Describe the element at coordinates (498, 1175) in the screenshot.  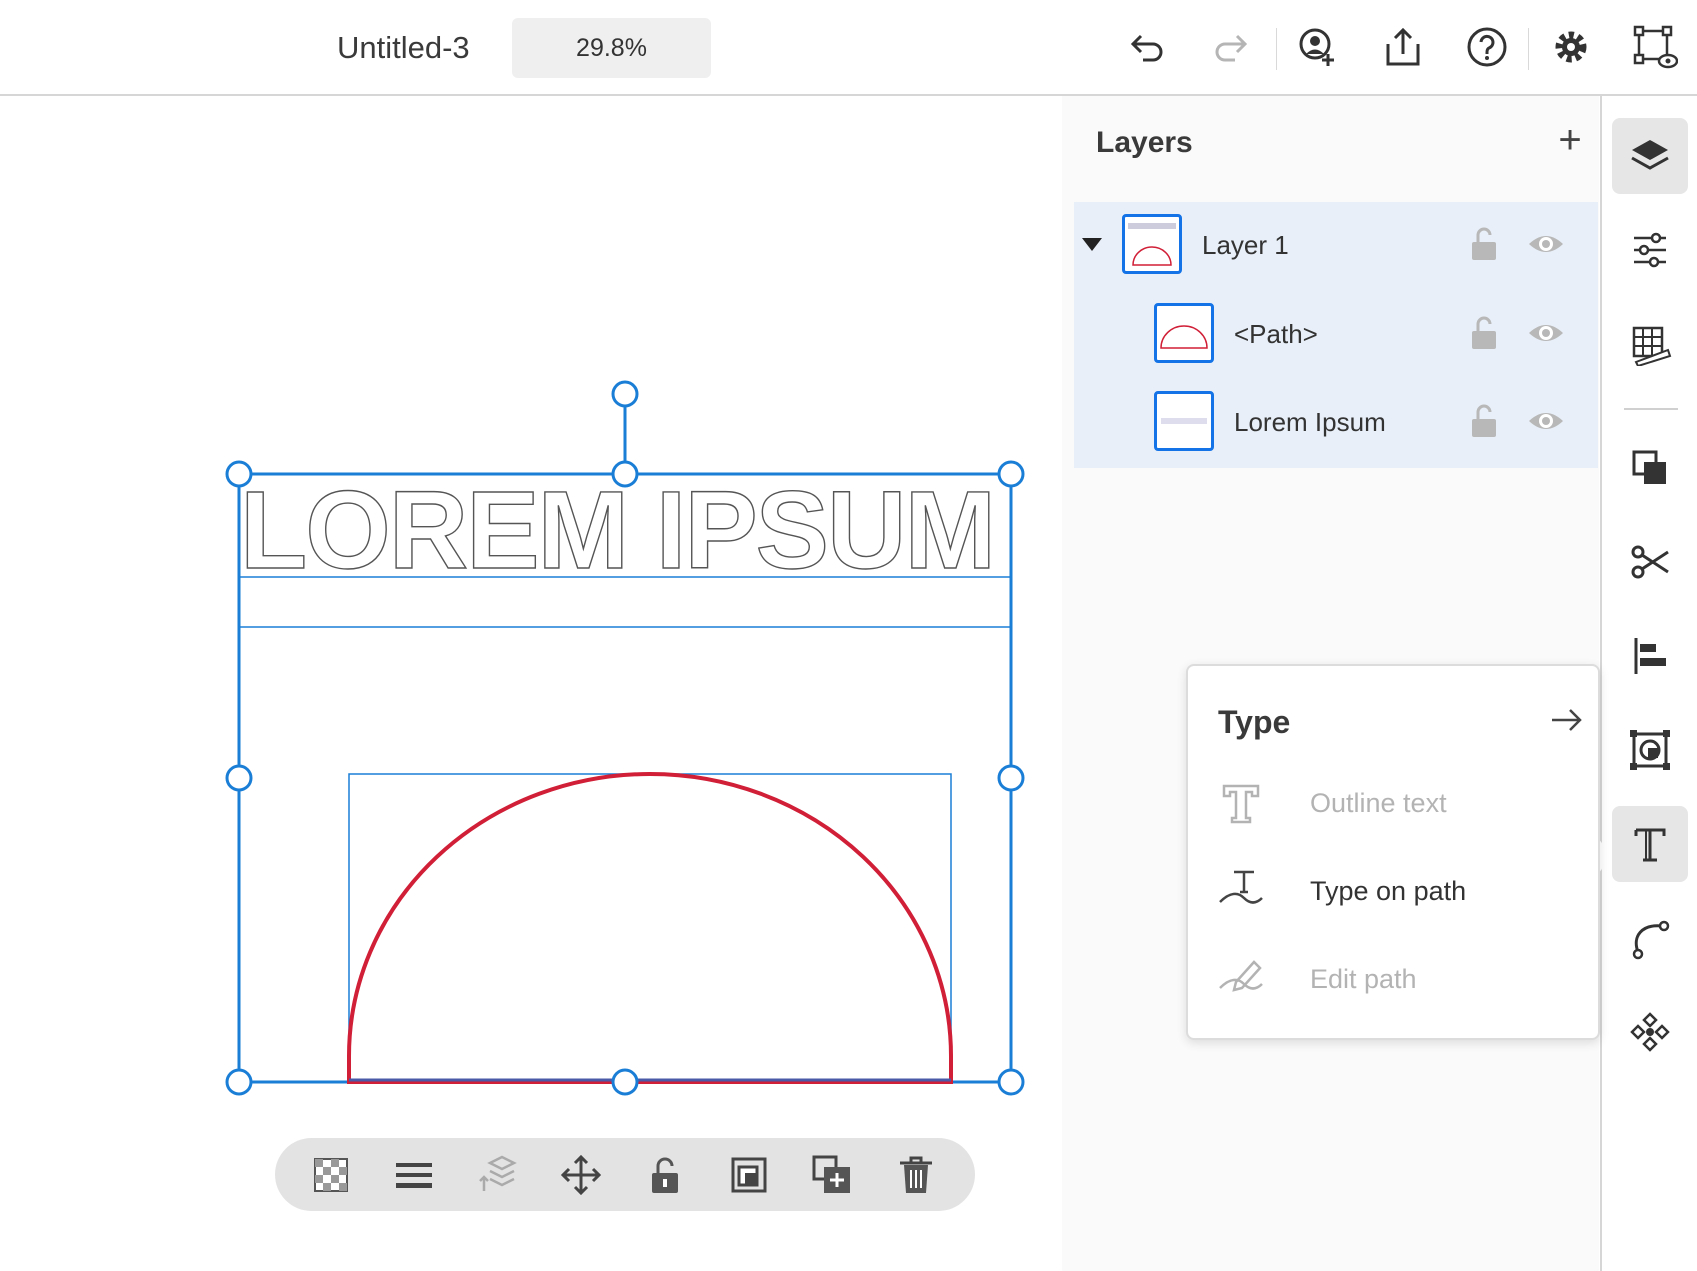
I see `arrange-icon` at that location.